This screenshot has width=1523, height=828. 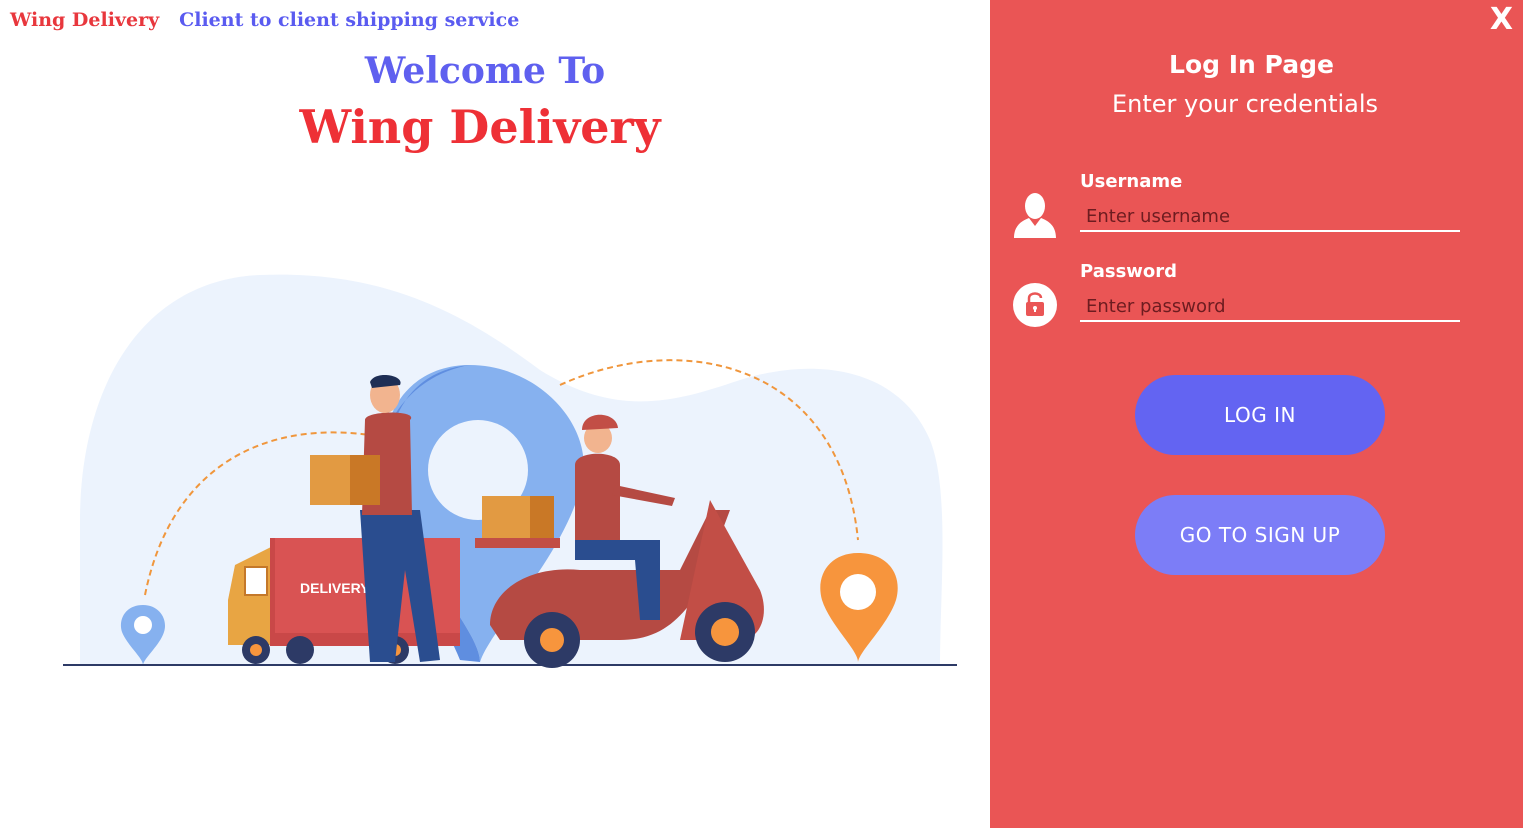 What do you see at coordinates (1245, 104) in the screenshot?
I see `panel-subtitle: Enter your credentials` at bounding box center [1245, 104].